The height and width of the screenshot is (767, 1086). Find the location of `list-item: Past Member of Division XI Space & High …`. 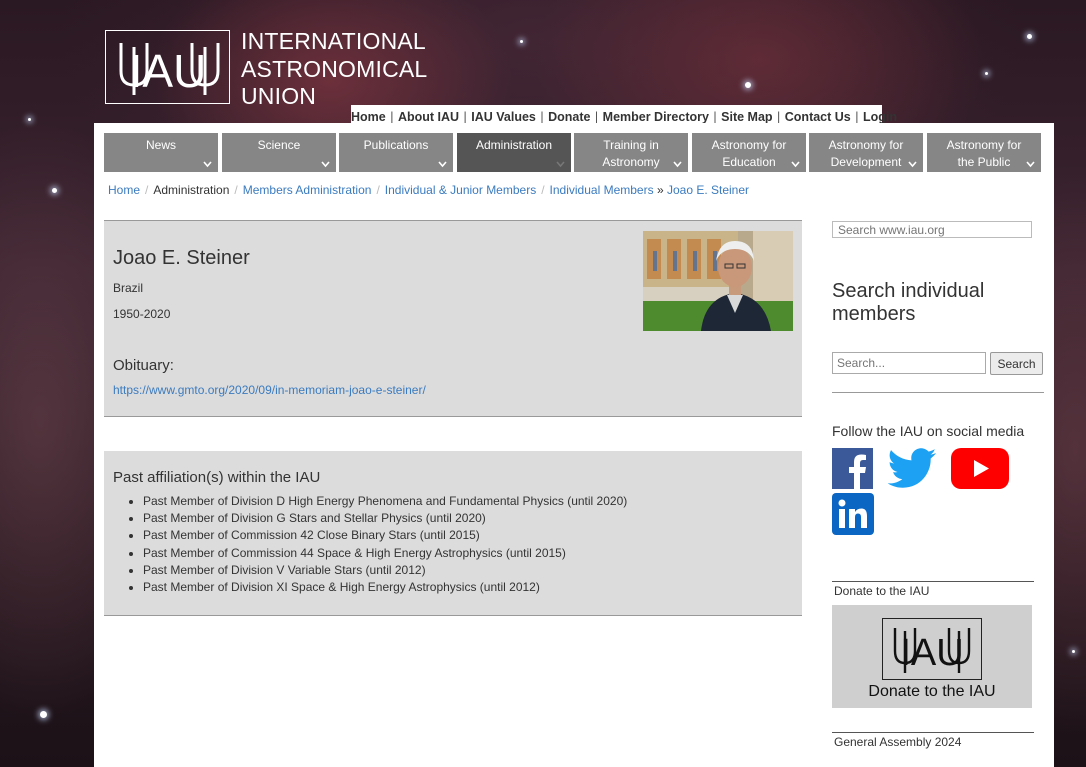

list-item: Past Member of Division XI Space & High … is located at coordinates (385, 587).